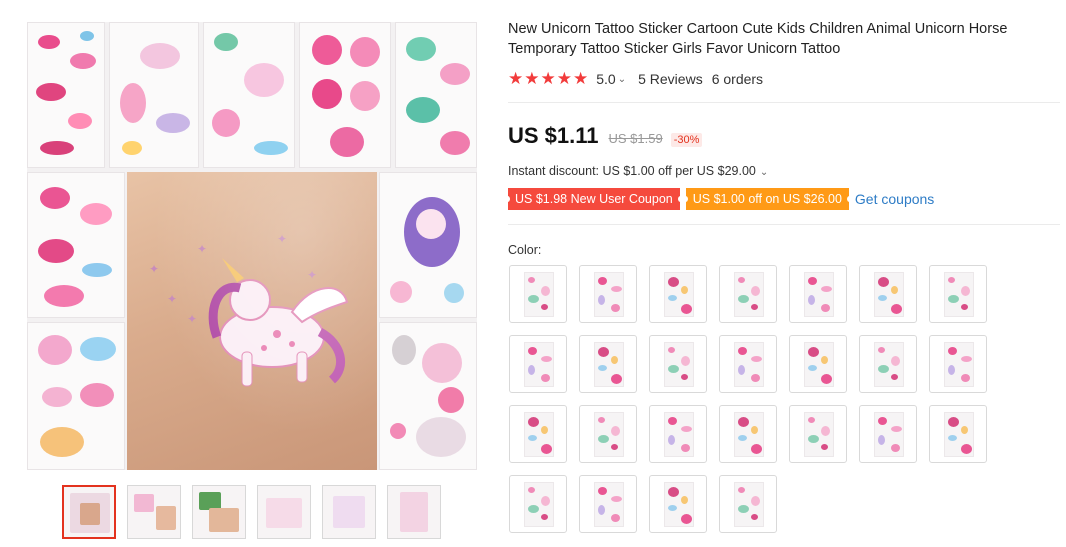 This screenshot has height=547, width=1066. What do you see at coordinates (605, 79) in the screenshot?
I see `rating-score: 5.0` at bounding box center [605, 79].